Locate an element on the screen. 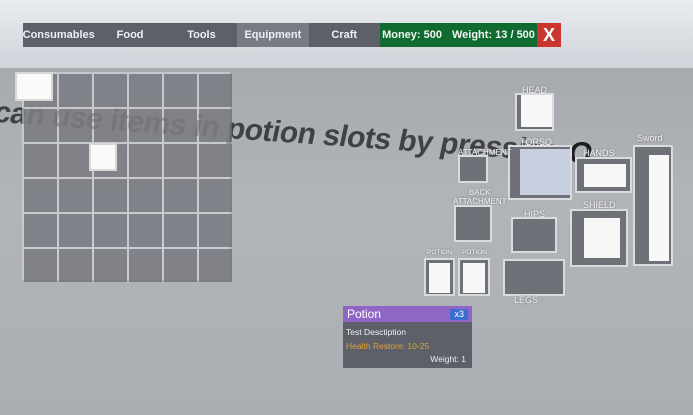 This screenshot has height=415, width=693. slot-hips is located at coordinates (534, 235).